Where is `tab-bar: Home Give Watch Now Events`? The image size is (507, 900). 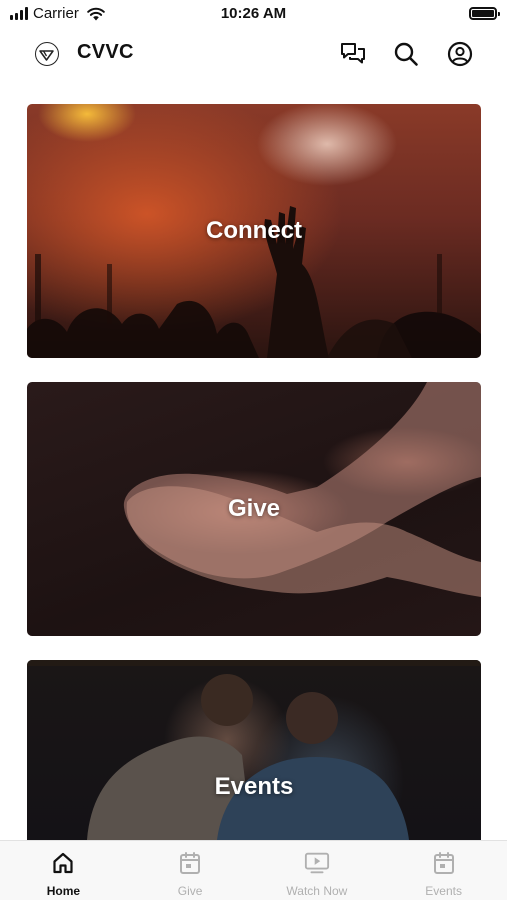 tab-bar: Home Give Watch Now Events is located at coordinates (253, 870).